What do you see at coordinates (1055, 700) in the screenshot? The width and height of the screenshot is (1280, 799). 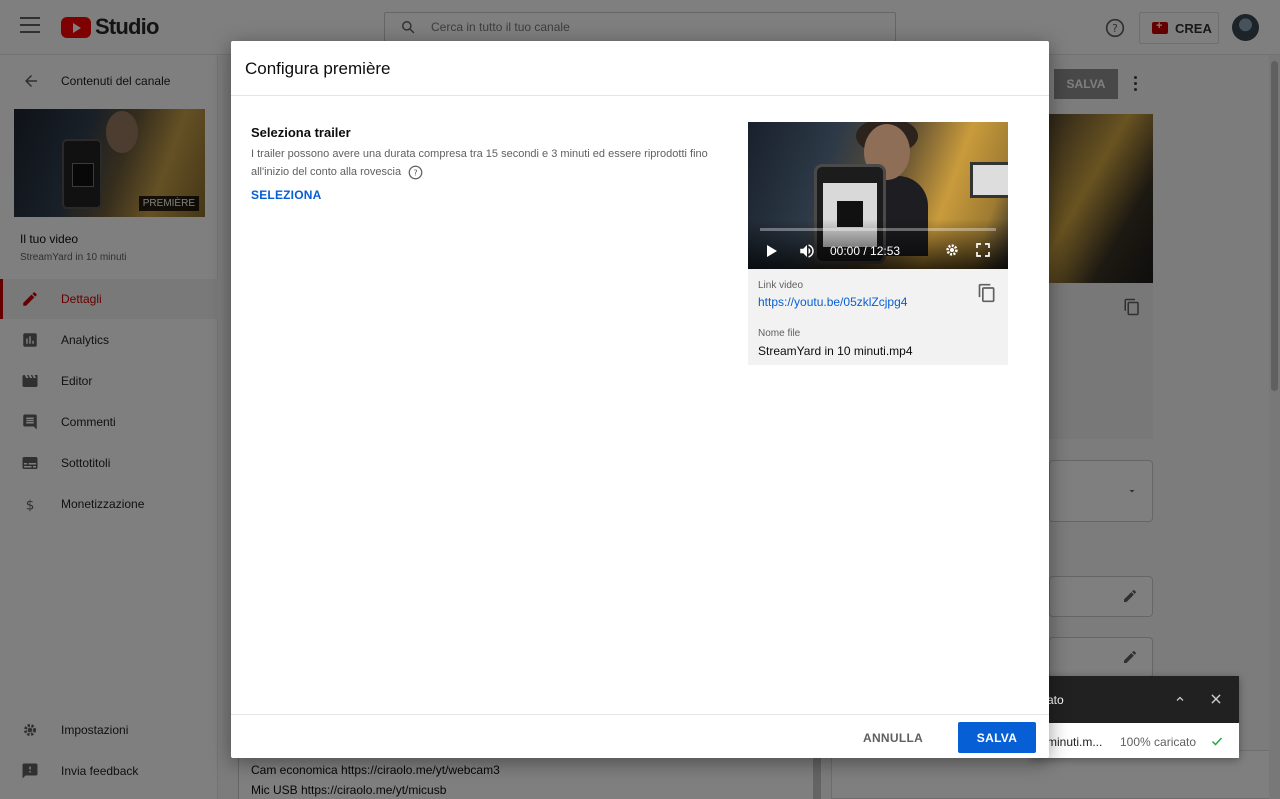 I see `upload-panel-title: ato` at bounding box center [1055, 700].